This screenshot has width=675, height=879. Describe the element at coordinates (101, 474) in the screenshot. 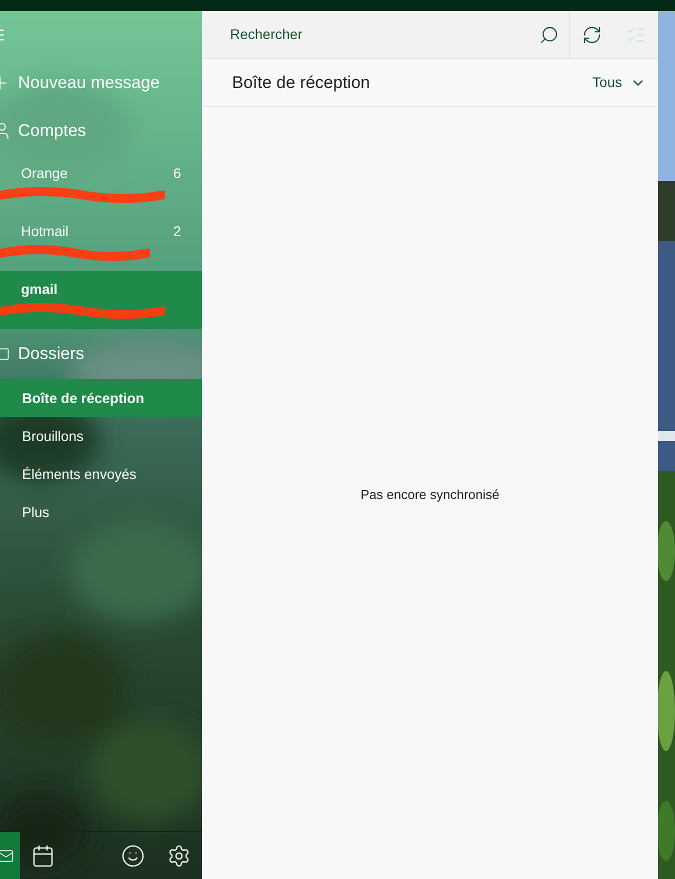

I see `folder-item: Éléments envoyés` at that location.